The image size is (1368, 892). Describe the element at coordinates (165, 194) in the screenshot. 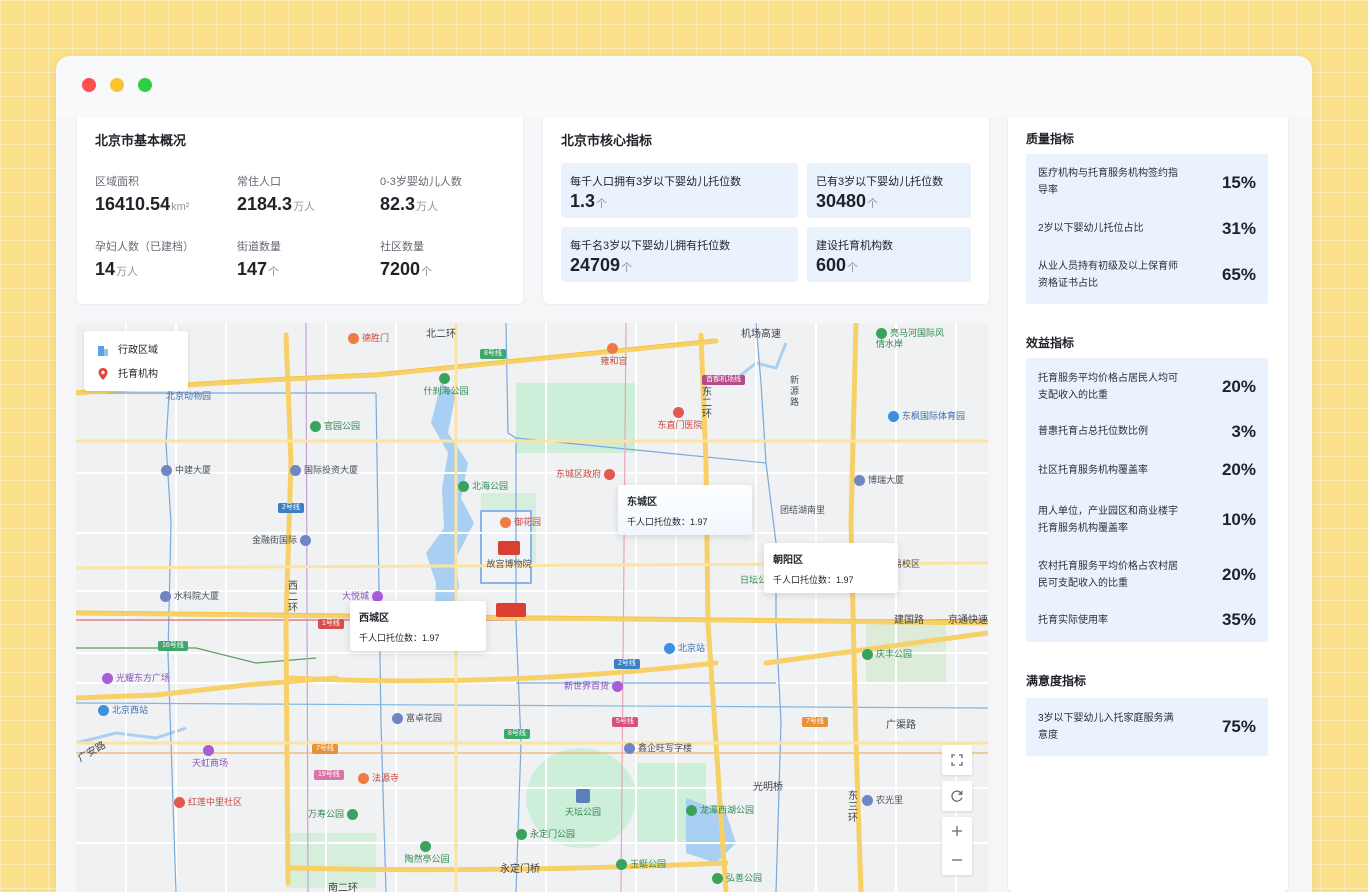

I see `stat-area: 区域面积 16410.54km²` at that location.